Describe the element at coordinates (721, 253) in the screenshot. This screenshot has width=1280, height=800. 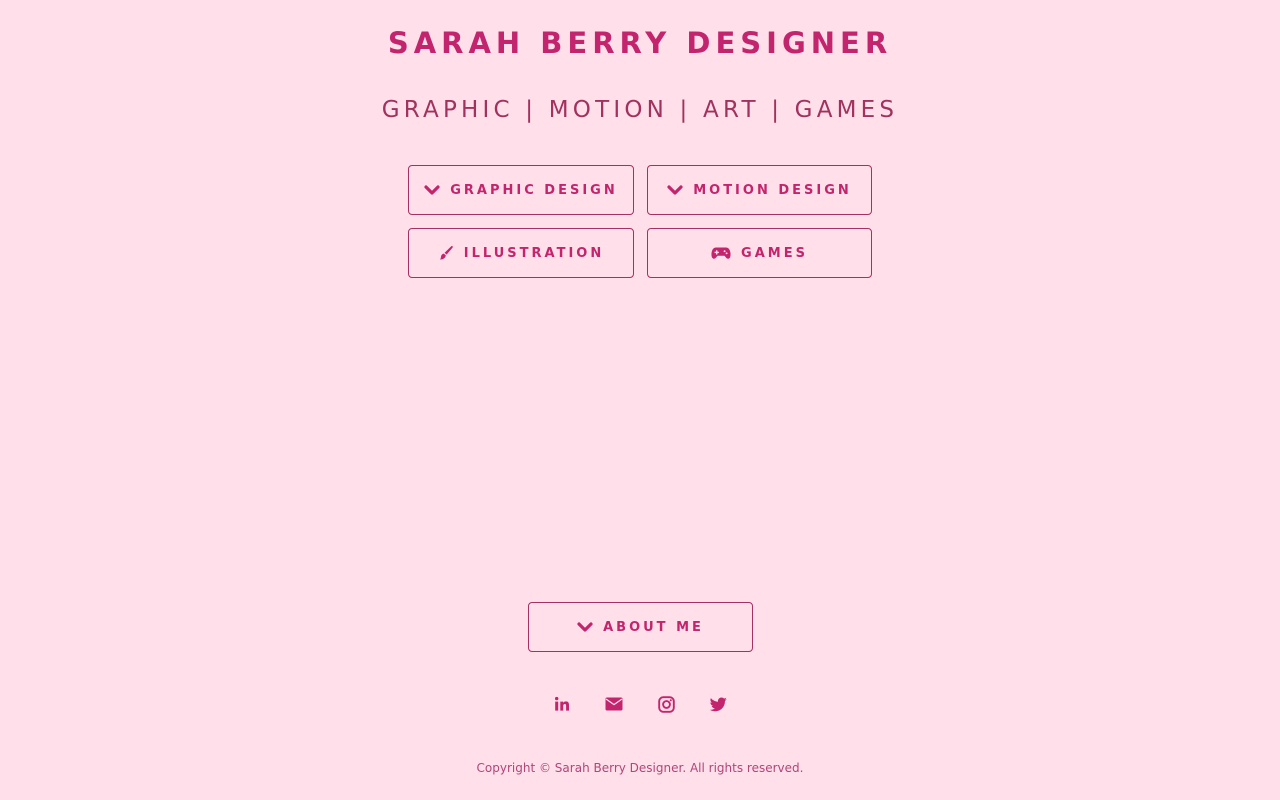
I see `gamepad-icon` at that location.